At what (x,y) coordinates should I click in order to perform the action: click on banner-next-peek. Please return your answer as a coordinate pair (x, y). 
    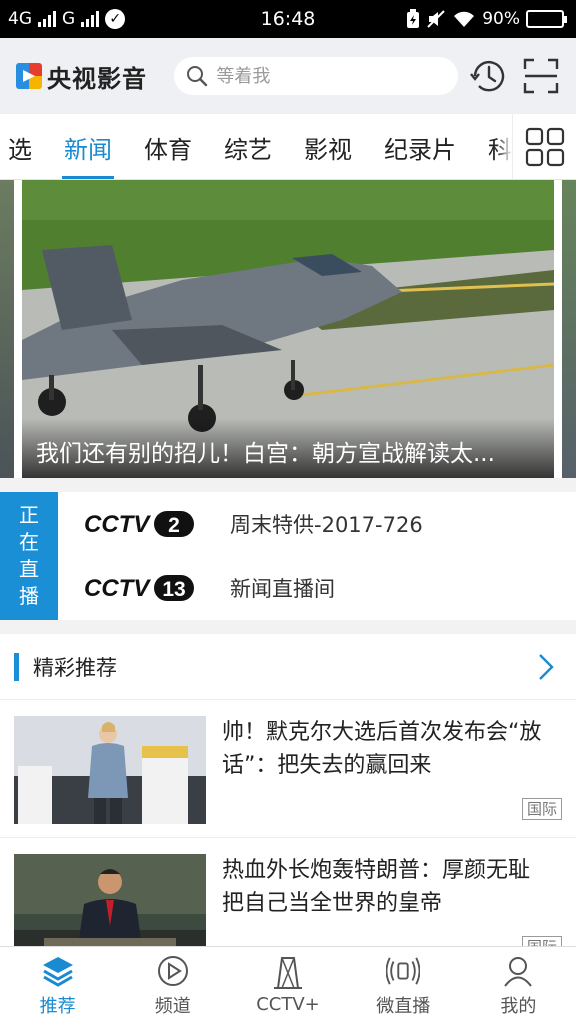
    Looking at the image, I should click on (569, 329).